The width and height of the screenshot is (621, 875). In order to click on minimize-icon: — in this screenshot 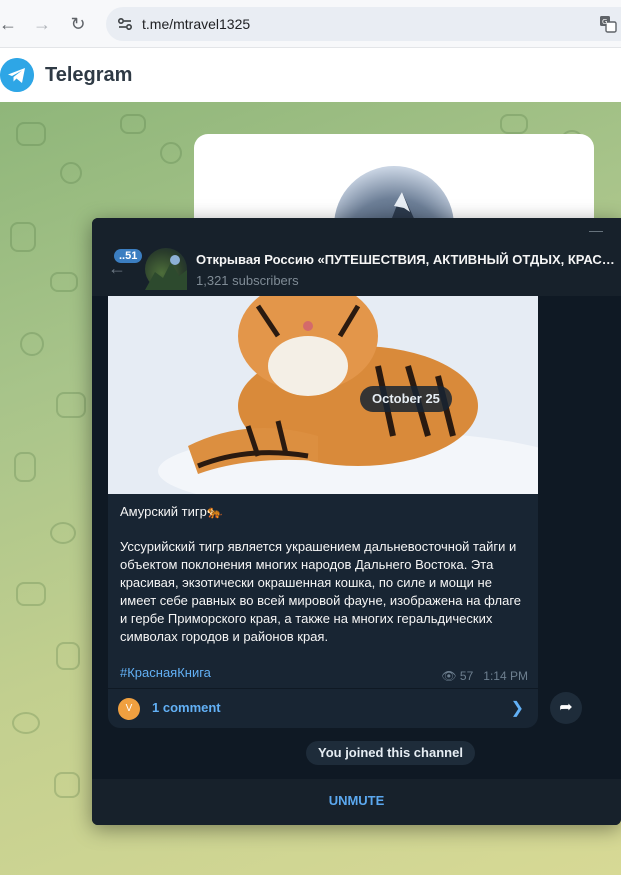, I will do `click(596, 230)`.